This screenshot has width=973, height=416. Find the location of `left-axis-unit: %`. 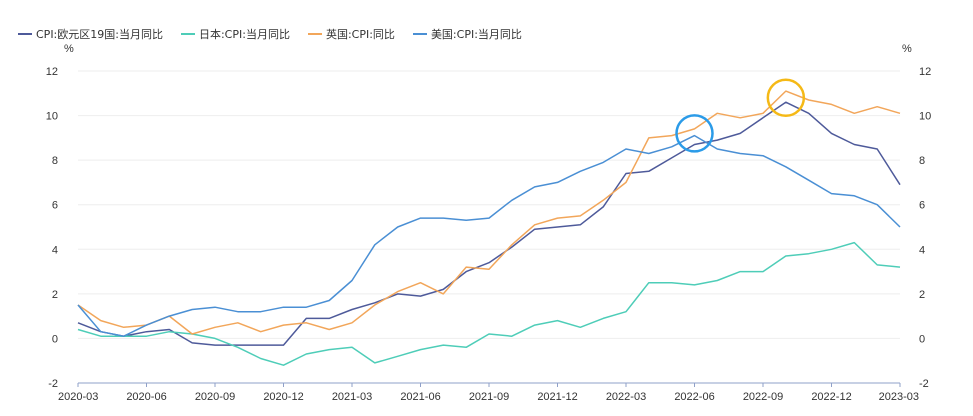

left-axis-unit: % is located at coordinates (69, 49).